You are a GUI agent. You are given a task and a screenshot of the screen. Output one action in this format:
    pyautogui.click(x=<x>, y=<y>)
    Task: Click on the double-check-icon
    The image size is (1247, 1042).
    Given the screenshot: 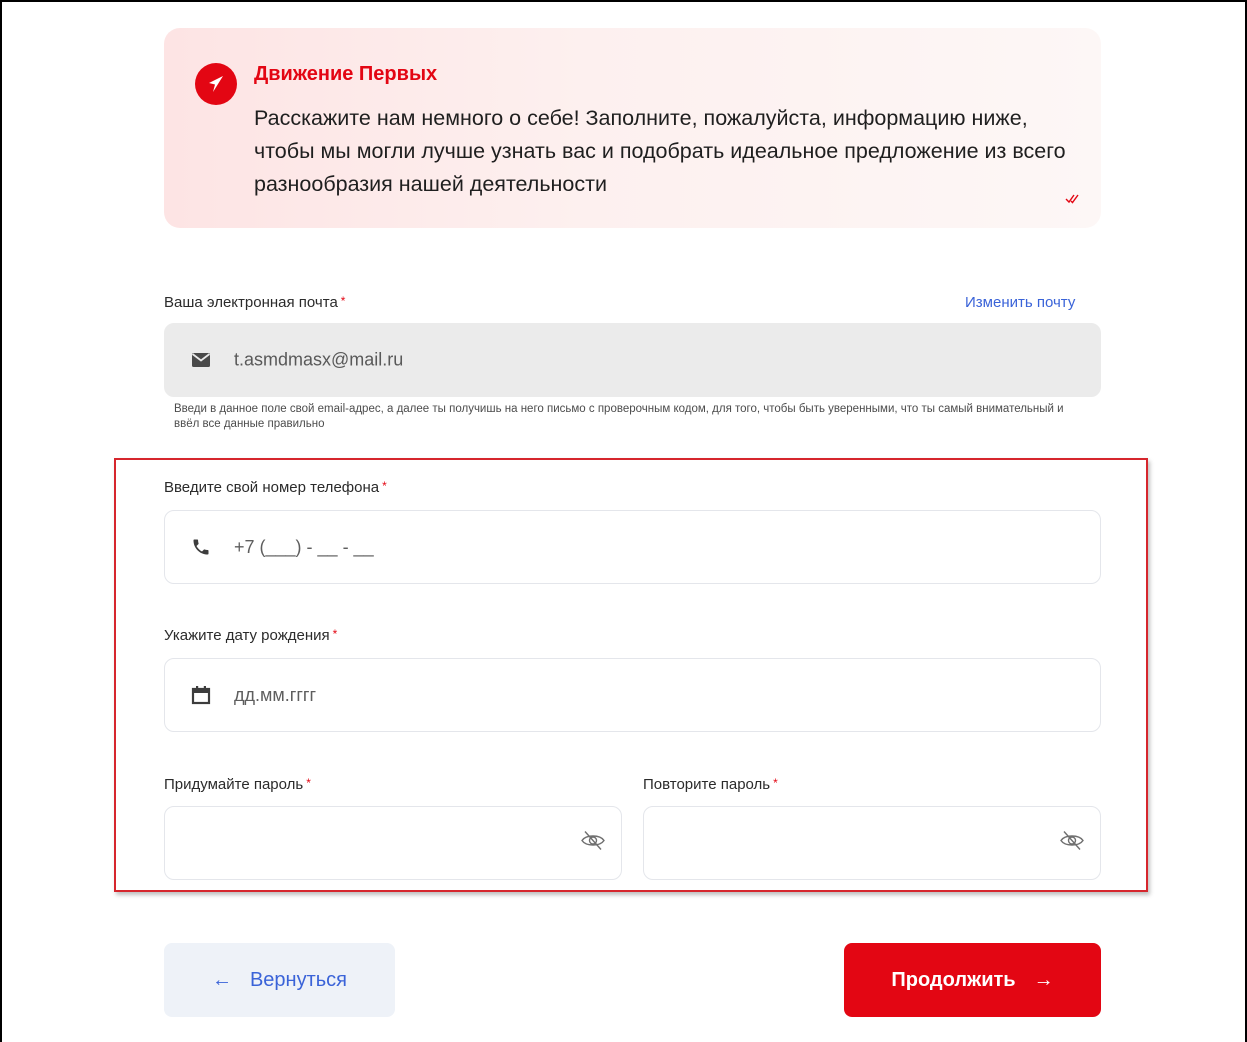 What is the action you would take?
    pyautogui.click(x=1074, y=201)
    